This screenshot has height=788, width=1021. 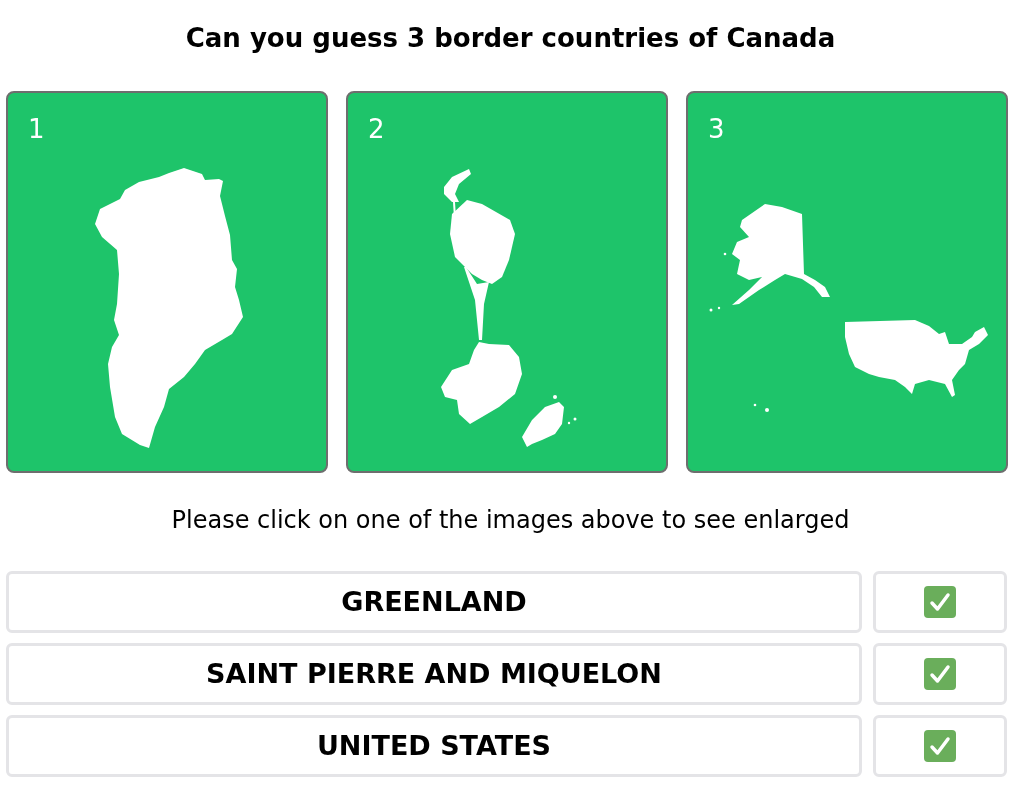 What do you see at coordinates (434, 746) in the screenshot?
I see `answer-box: UNITED STATES` at bounding box center [434, 746].